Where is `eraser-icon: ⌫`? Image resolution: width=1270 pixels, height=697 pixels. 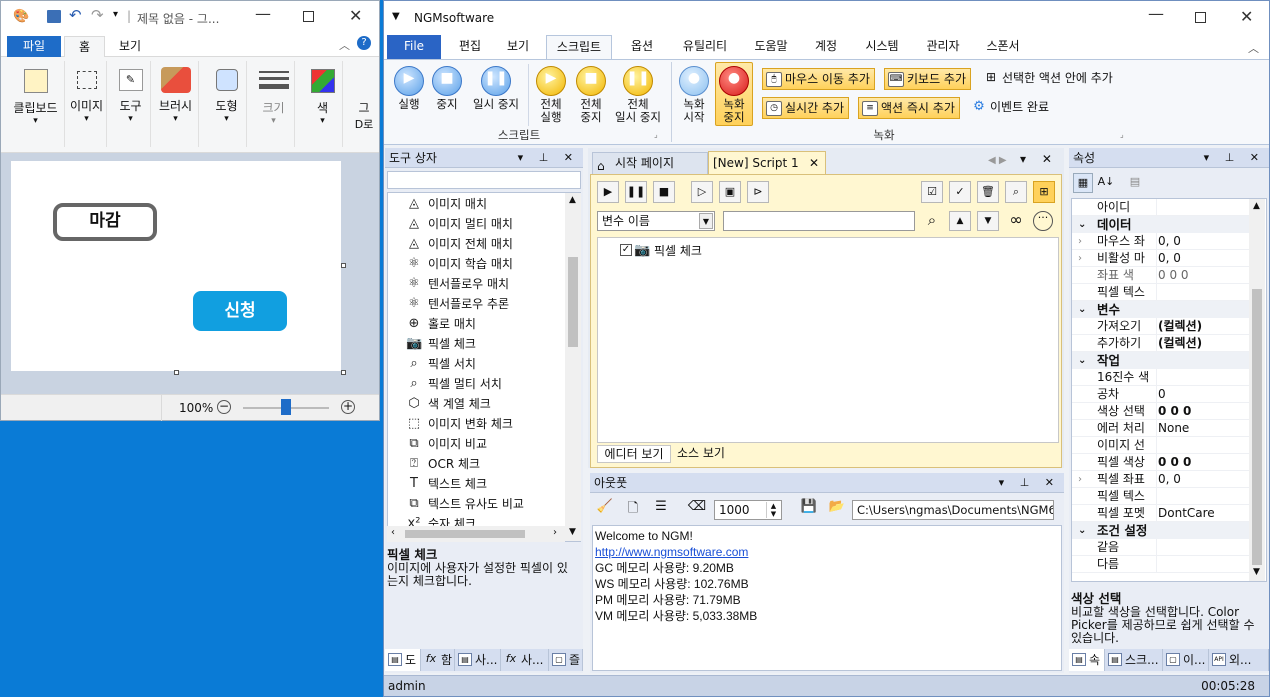 eraser-icon: ⌫ is located at coordinates (697, 510).